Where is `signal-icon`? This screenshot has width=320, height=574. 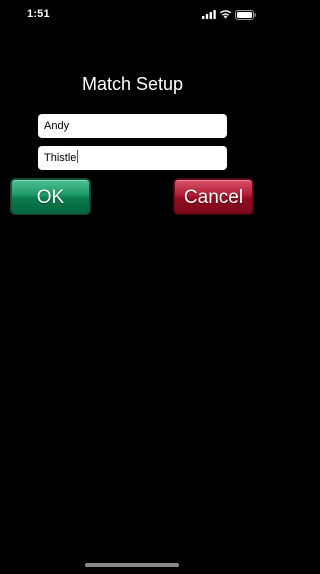
signal-icon is located at coordinates (209, 14).